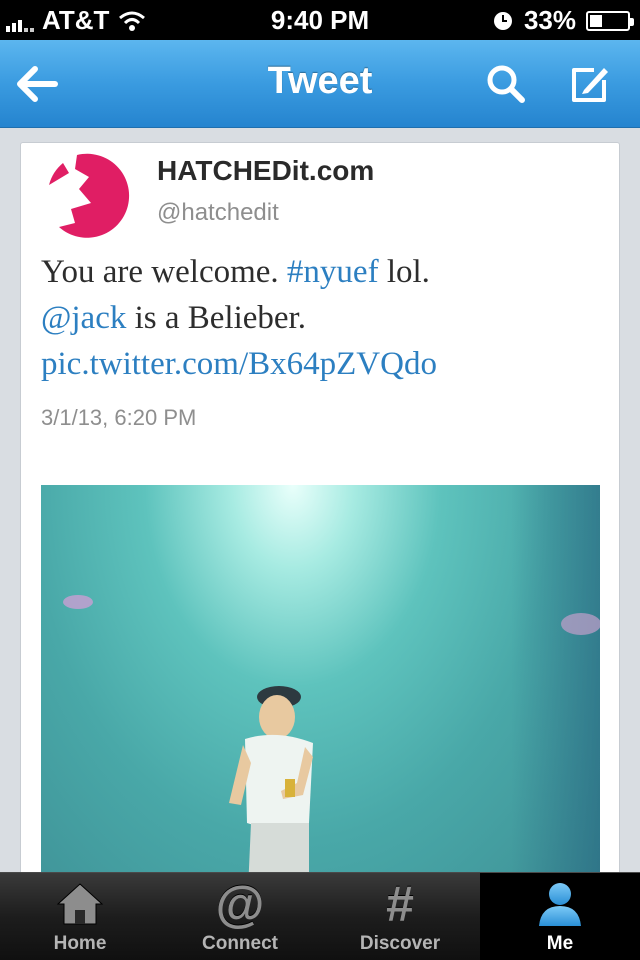 The image size is (640, 960). I want to click on tab-label: Discover, so click(400, 943).